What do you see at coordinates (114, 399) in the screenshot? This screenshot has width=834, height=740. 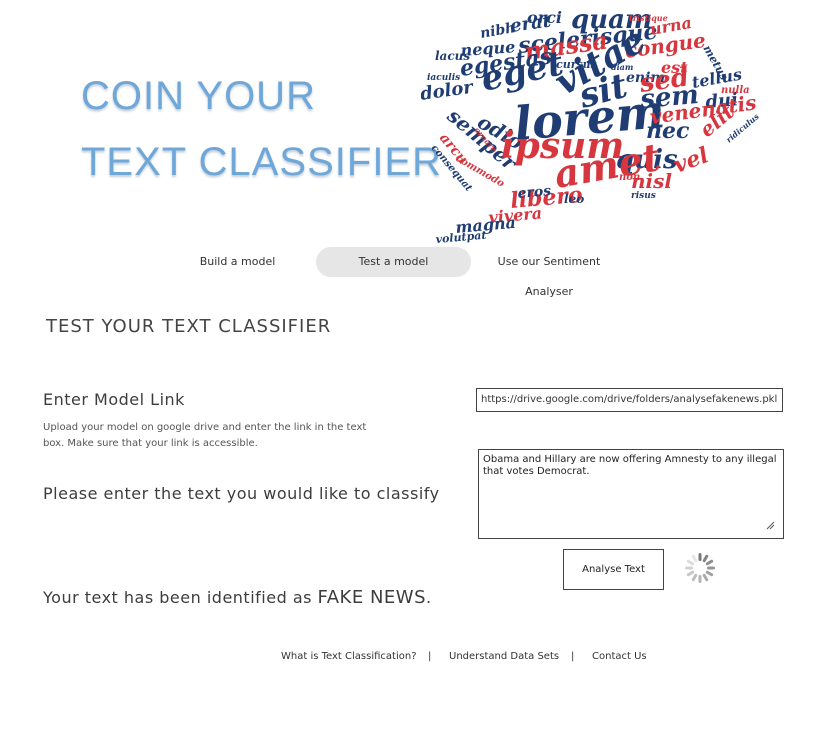 I see `model-link-label: Enter Model Link` at bounding box center [114, 399].